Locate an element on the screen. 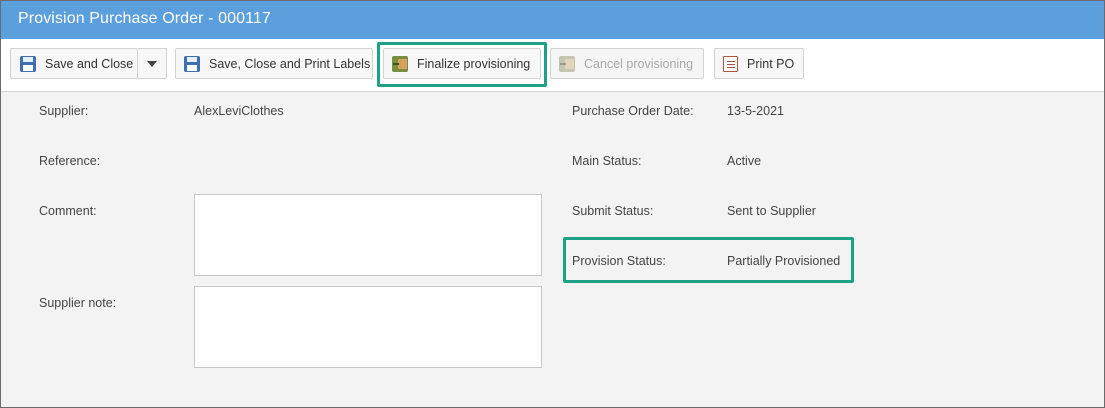 This screenshot has width=1105, height=408. save-options-dropdown-button is located at coordinates (152, 63).